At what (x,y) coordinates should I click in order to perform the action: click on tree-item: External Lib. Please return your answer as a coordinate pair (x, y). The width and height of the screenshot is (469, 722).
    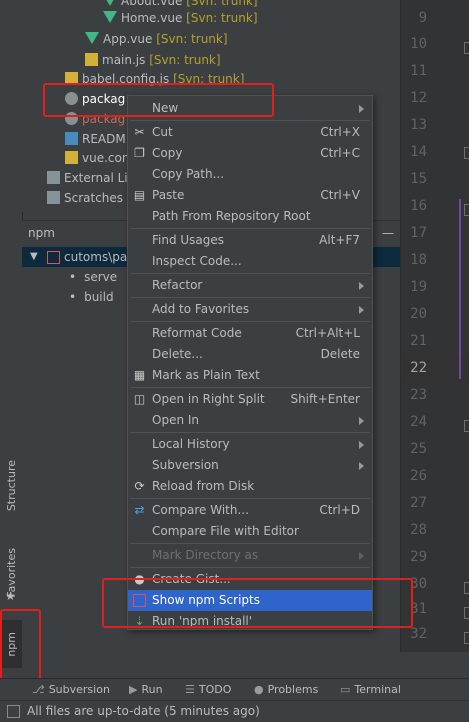
    Looking at the image, I should click on (91, 178).